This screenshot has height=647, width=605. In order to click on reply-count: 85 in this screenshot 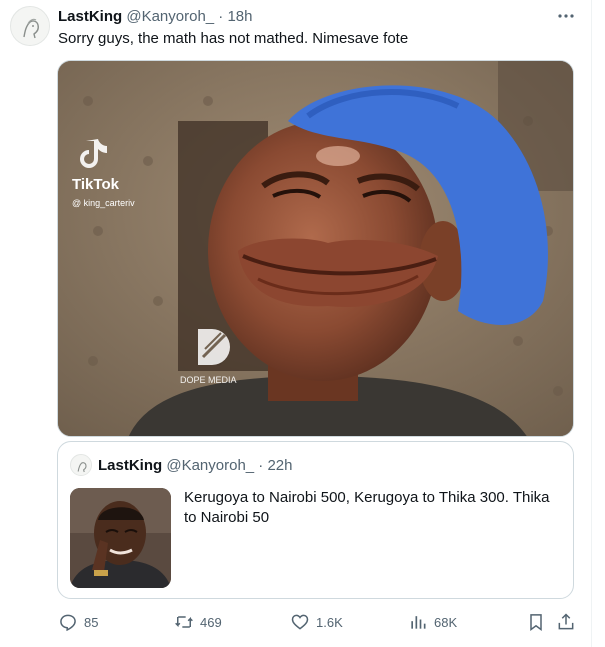, I will do `click(91, 622)`.